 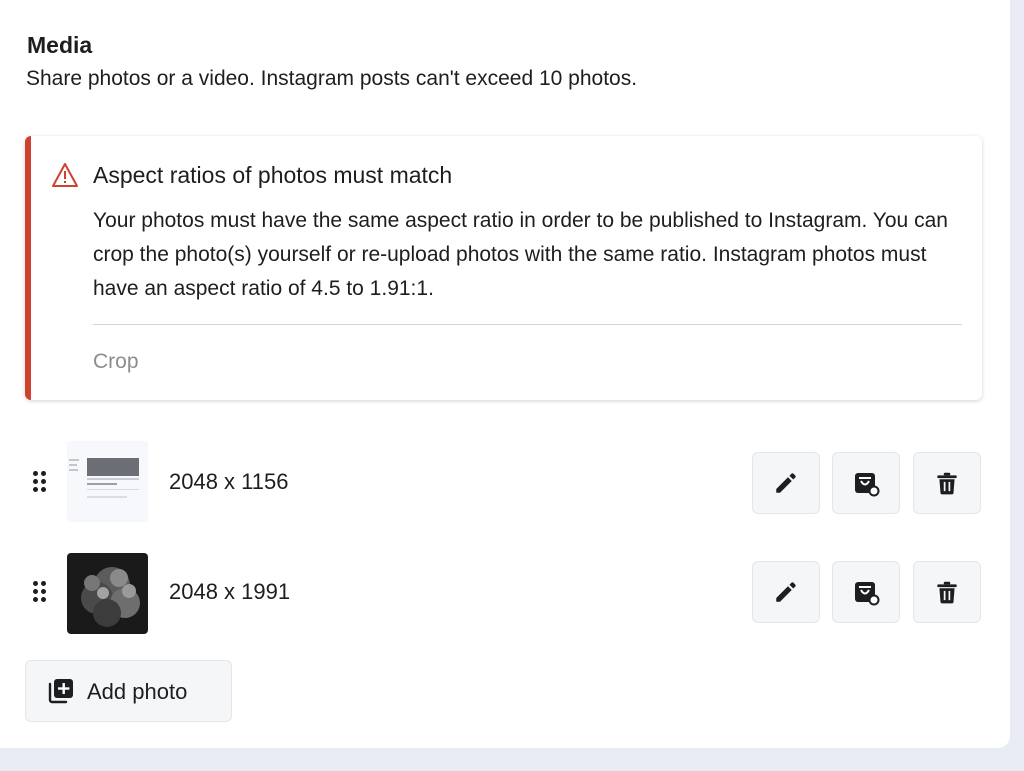 I want to click on alert-accent-bar, so click(x=28, y=268).